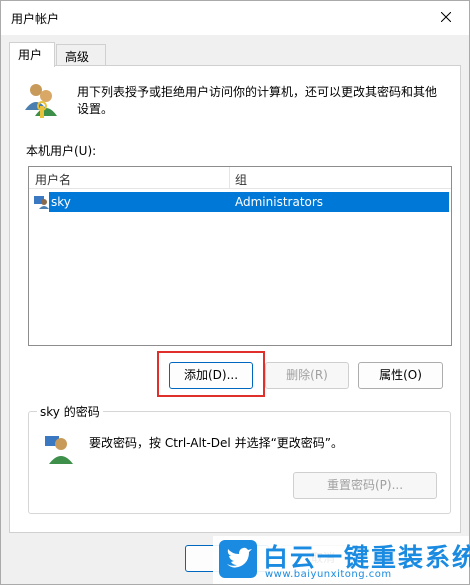  I want to click on column-divider, so click(229, 178).